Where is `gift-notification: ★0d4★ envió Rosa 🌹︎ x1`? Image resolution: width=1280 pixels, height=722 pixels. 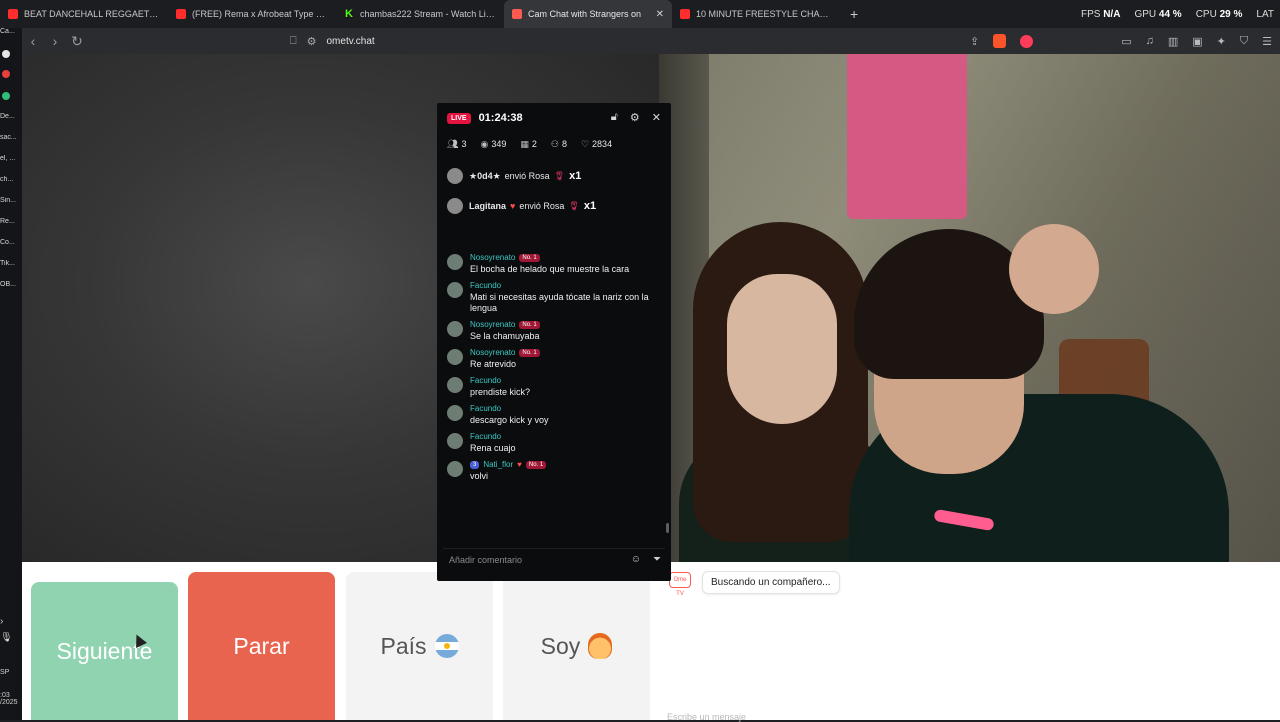 gift-notification: ★0d4★ envió Rosa 🌹︎ x1 is located at coordinates (514, 176).